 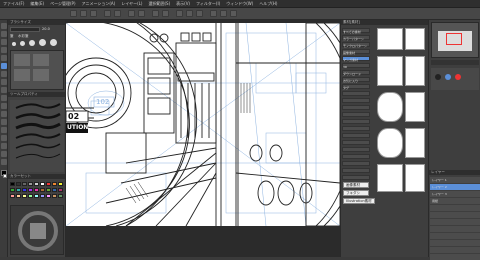 What do you see at coordinates (356, 45) in the screenshot?
I see `material-tree-item: モノクロパターン` at bounding box center [356, 45].